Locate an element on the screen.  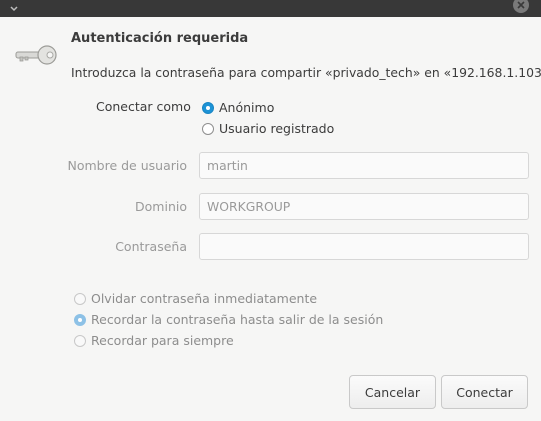
radio-label: Recordar para siempre is located at coordinates (162, 340).